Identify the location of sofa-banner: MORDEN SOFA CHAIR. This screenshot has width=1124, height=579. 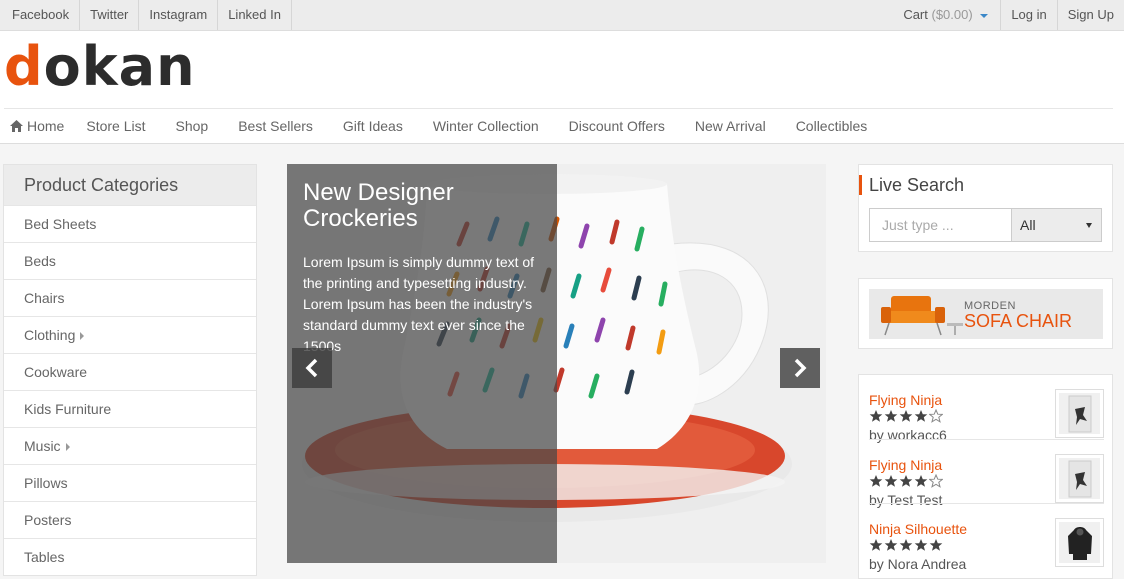
(986, 314).